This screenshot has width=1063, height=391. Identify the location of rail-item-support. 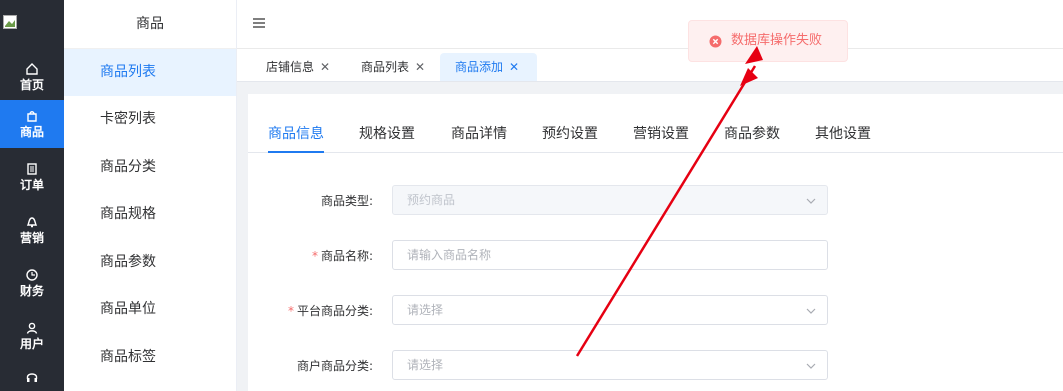
(32, 378).